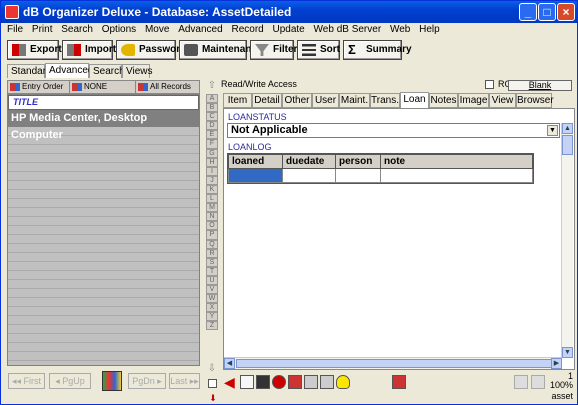 Image resolution: width=578 pixels, height=405 pixels. Describe the element at coordinates (212, 271) in the screenshot. I see `alpha-button-t: T` at that location.